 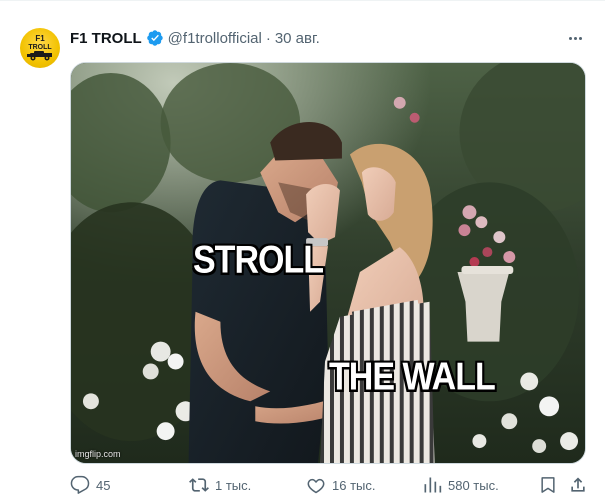 I want to click on views-button: 580 тыс., so click(x=460, y=485).